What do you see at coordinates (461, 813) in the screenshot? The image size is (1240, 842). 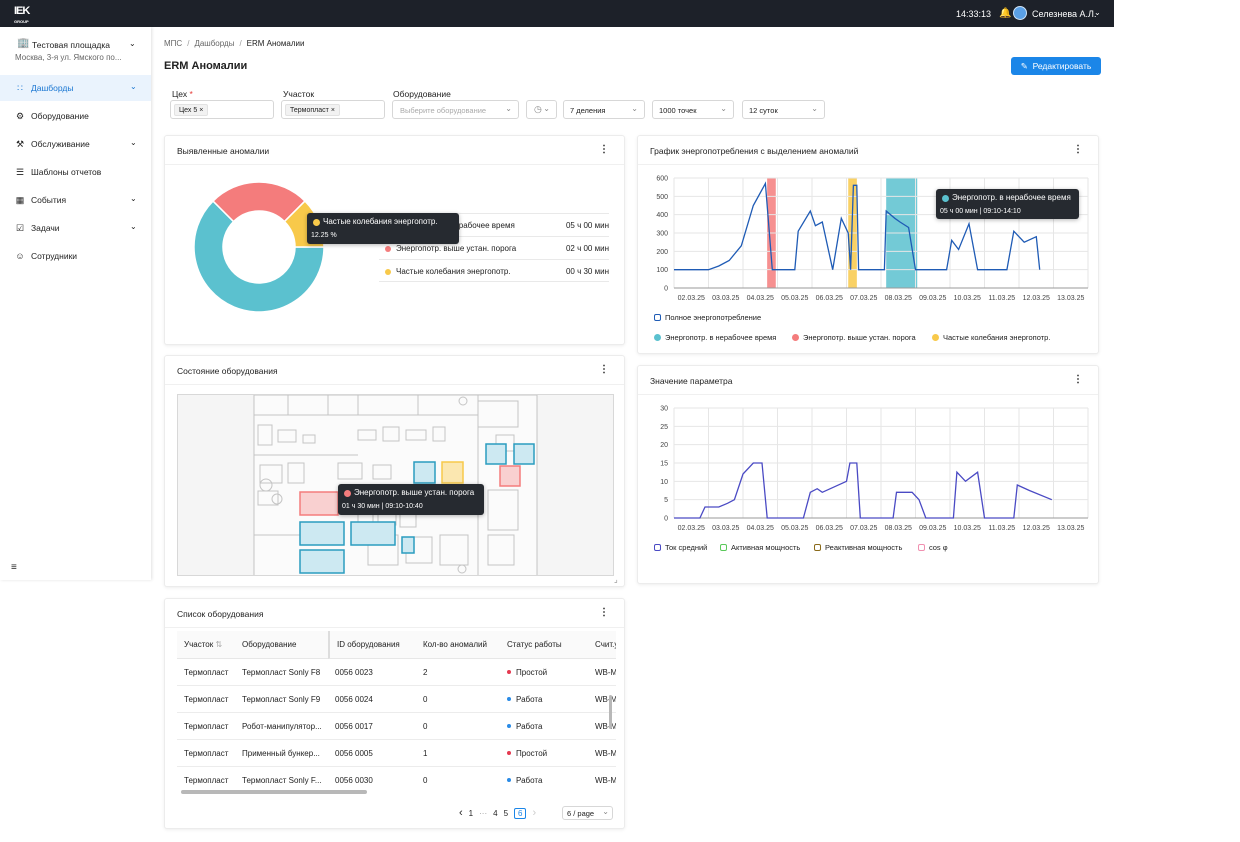 I see `prev-page-icon: ‹` at bounding box center [461, 813].